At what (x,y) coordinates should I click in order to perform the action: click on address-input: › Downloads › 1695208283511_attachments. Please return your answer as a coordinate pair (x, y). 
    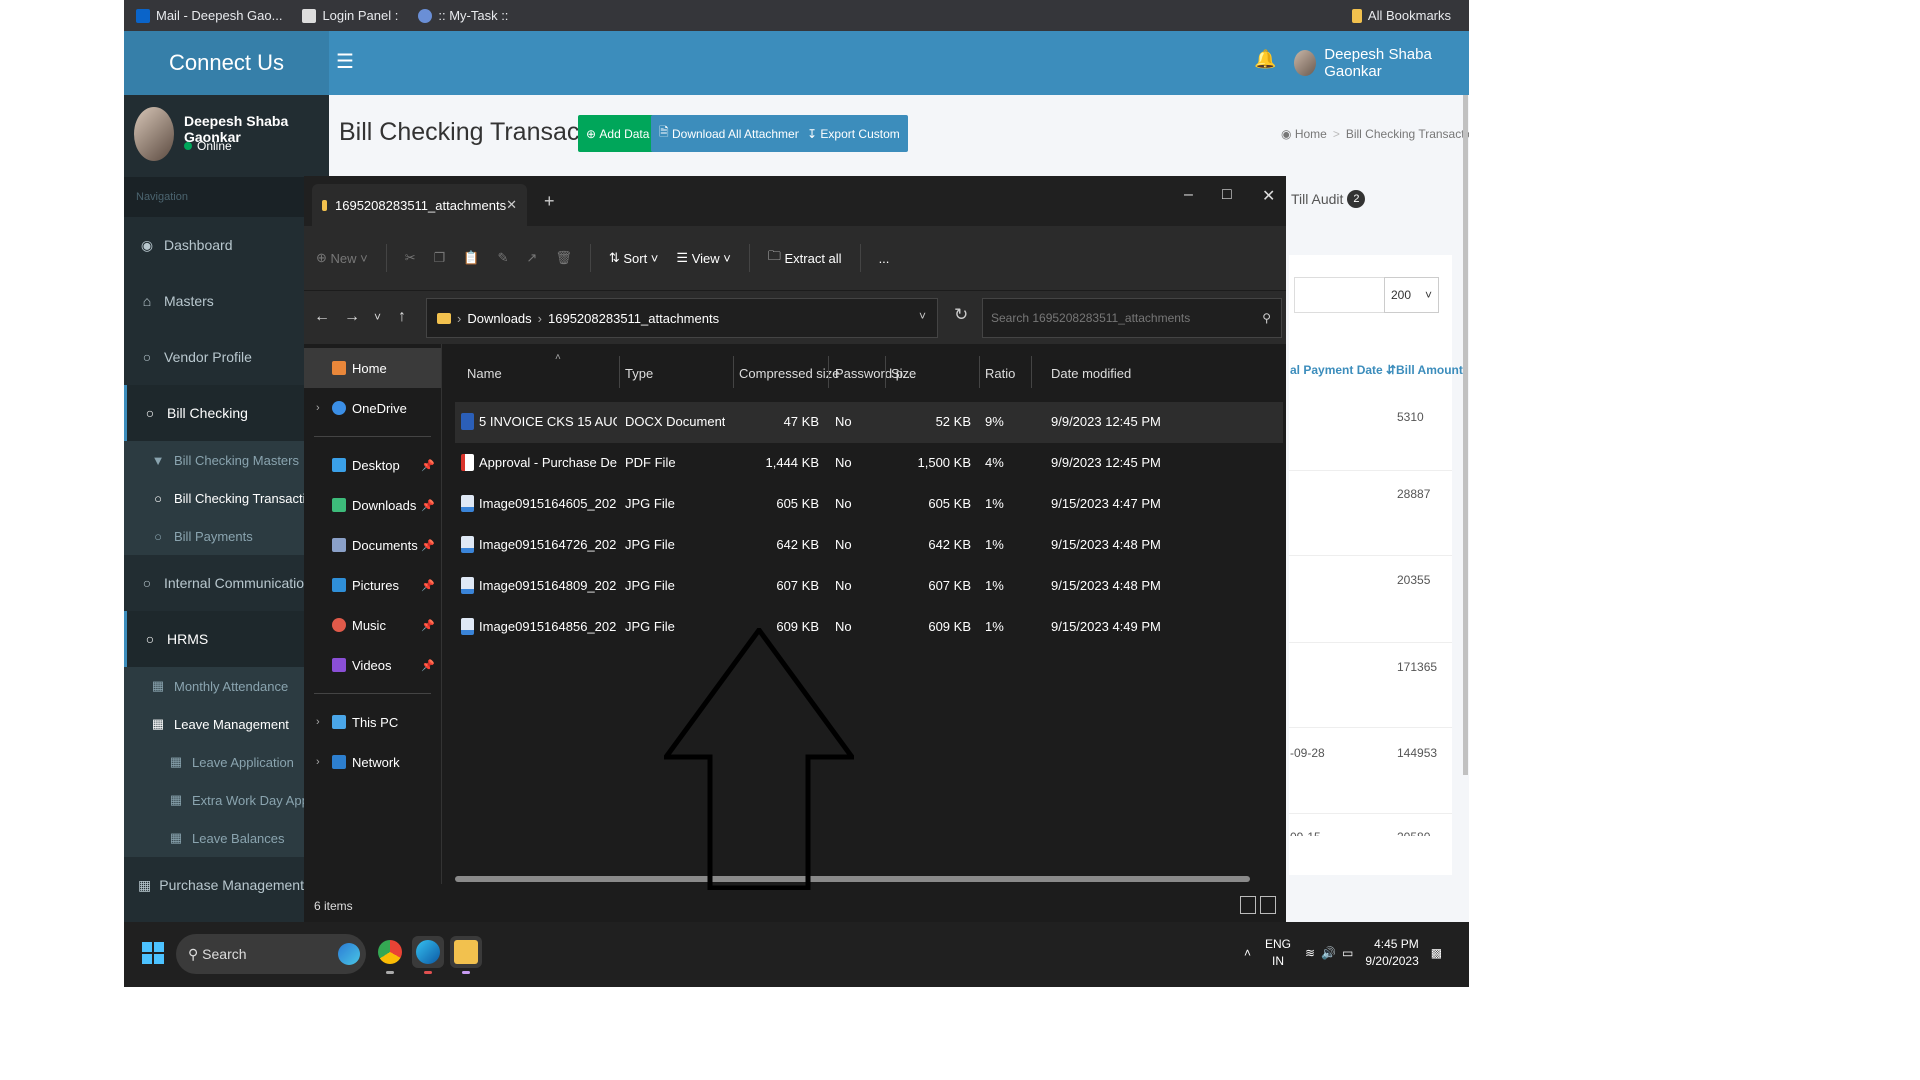
    Looking at the image, I should click on (682, 318).